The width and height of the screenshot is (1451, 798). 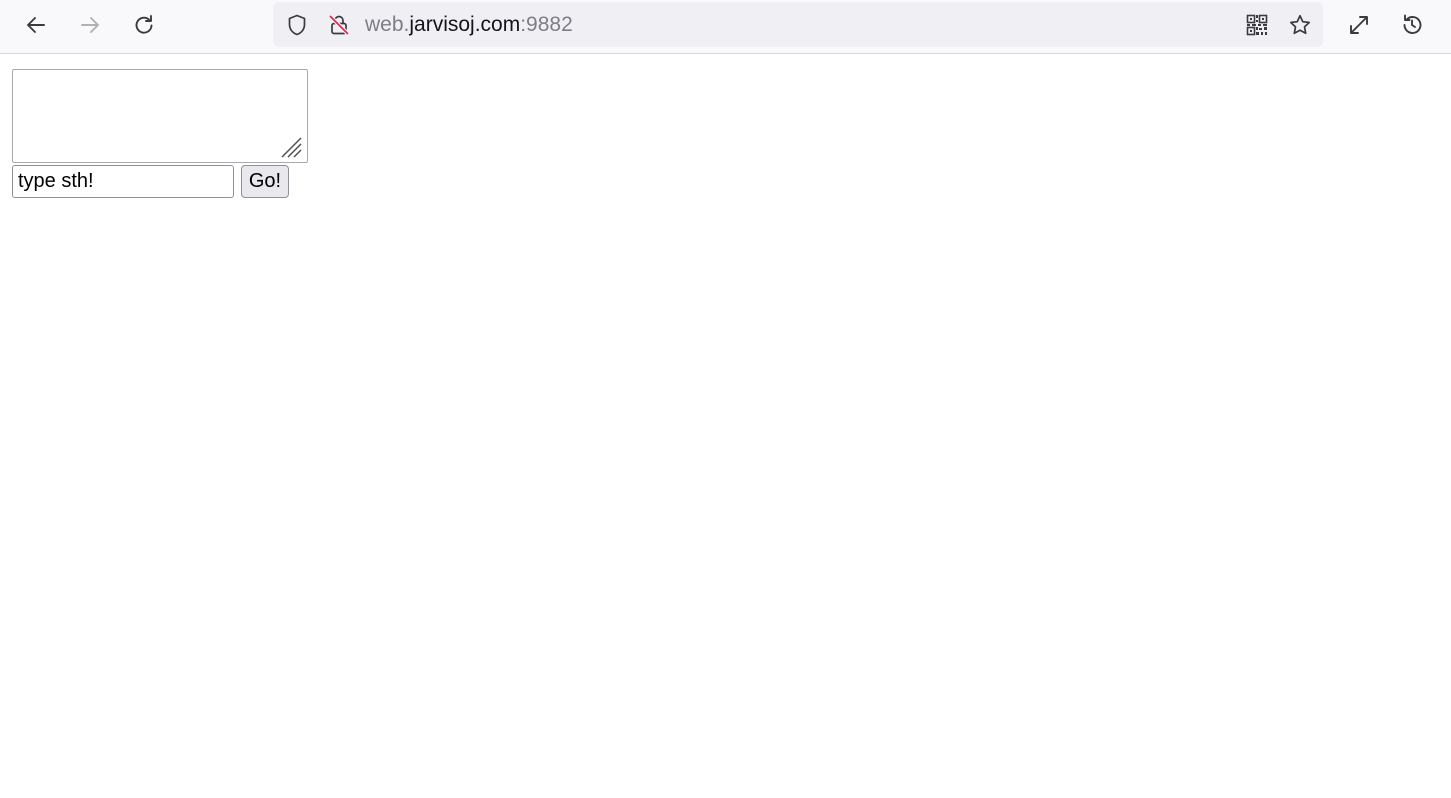 I want to click on go-button: Go!, so click(x=265, y=181).